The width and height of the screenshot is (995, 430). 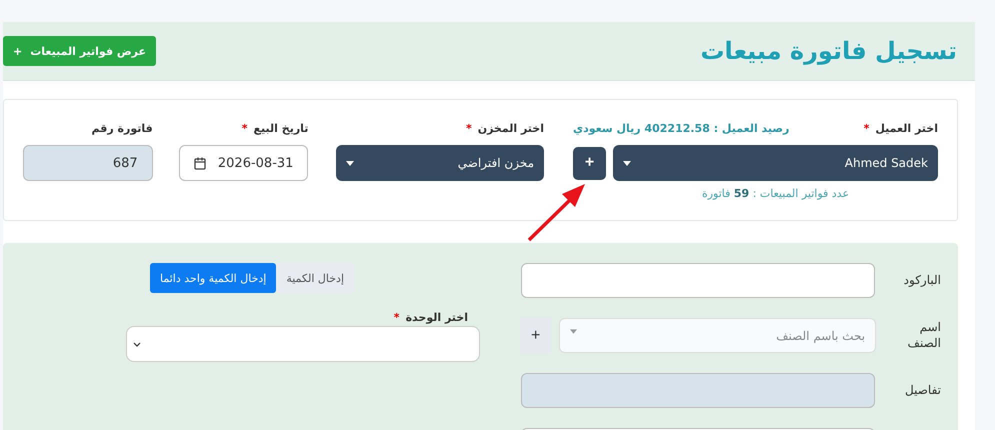 I want to click on details-field, so click(x=698, y=390).